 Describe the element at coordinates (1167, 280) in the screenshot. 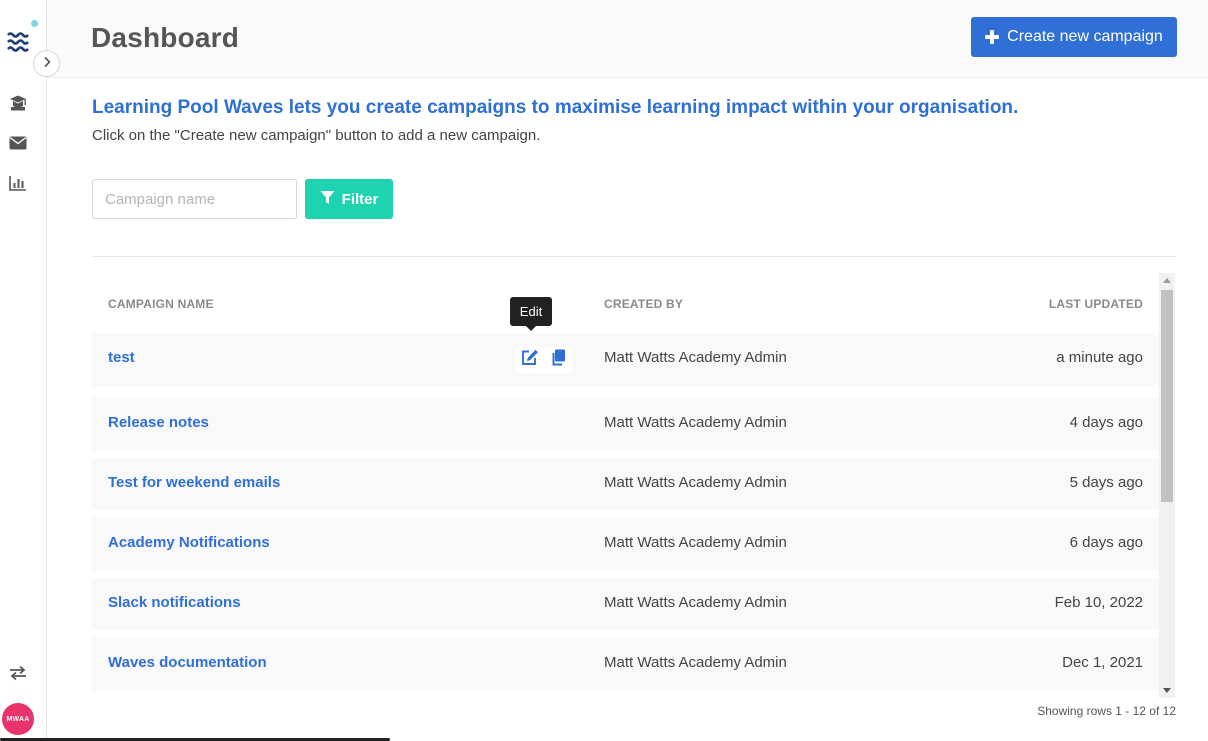

I see `scroll-up-arrow-icon` at that location.